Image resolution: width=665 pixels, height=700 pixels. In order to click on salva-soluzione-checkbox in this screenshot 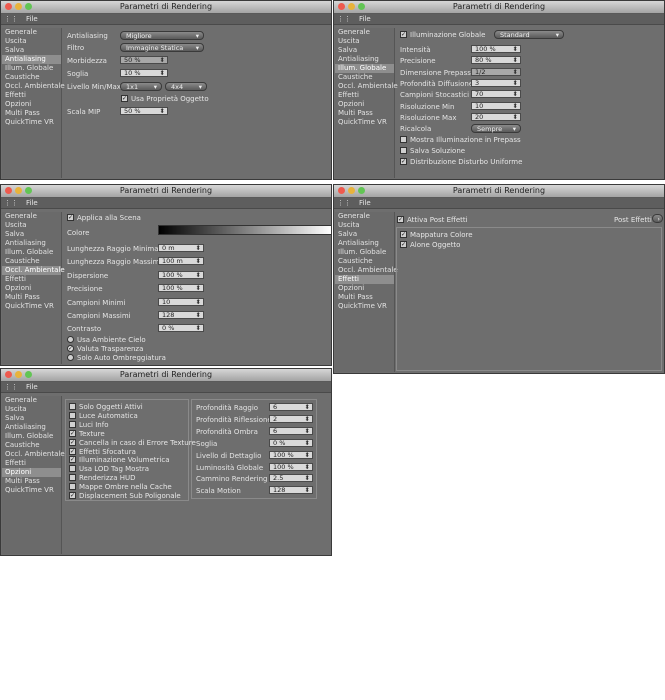, I will do `click(403, 150)`.